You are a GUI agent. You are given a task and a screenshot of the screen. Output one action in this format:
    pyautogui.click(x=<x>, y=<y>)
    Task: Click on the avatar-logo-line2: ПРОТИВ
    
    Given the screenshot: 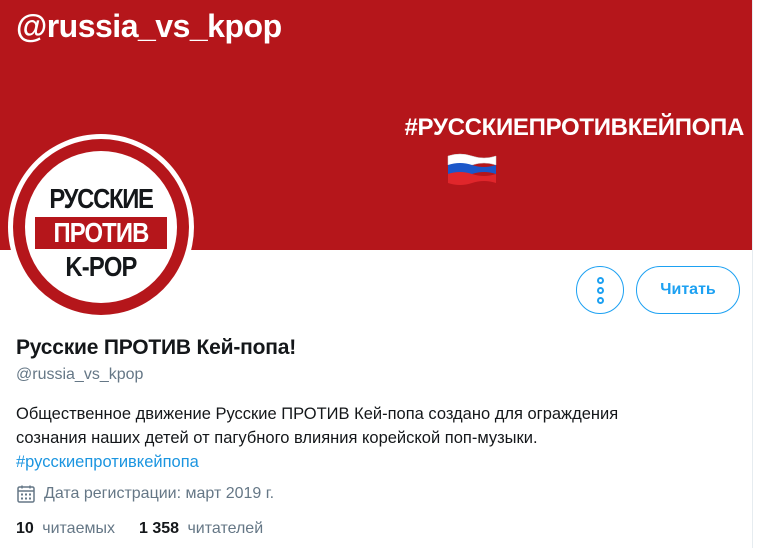 What is the action you would take?
    pyautogui.click(x=101, y=232)
    